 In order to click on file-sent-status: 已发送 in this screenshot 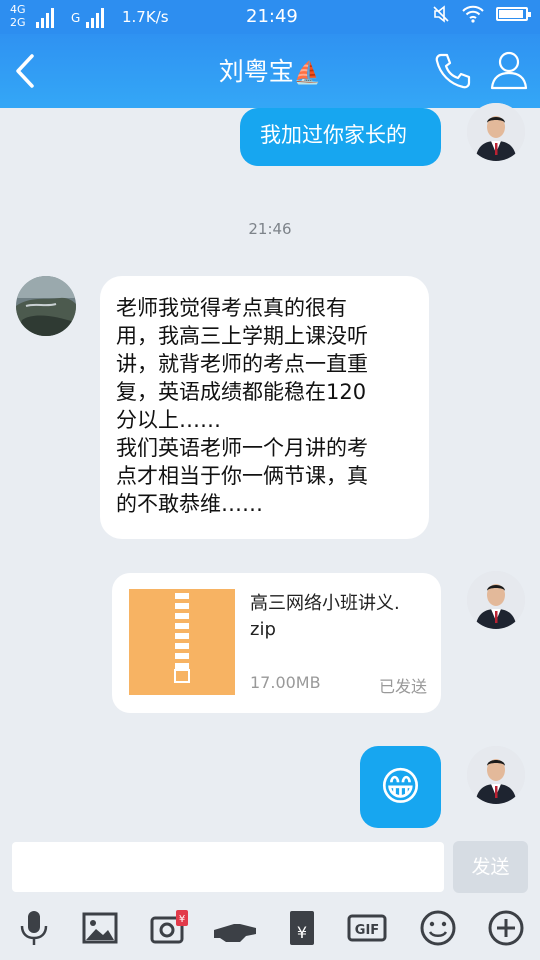, I will do `click(402, 686)`.